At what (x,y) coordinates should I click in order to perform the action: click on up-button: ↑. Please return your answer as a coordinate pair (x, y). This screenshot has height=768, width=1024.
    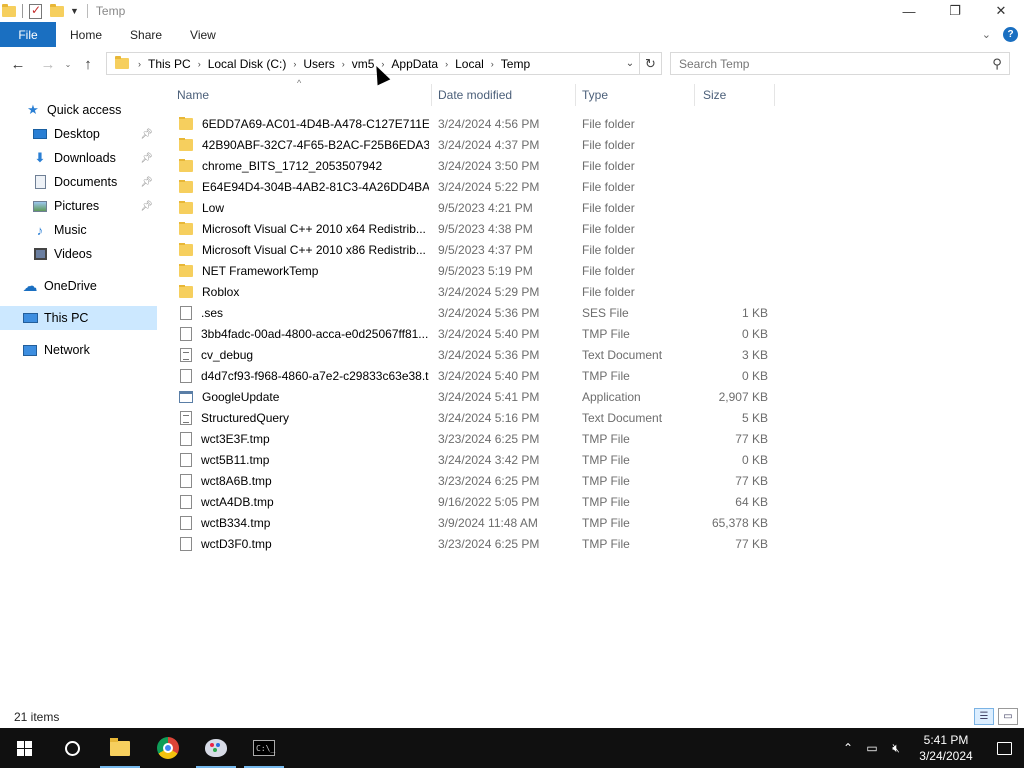
    Looking at the image, I should click on (88, 64).